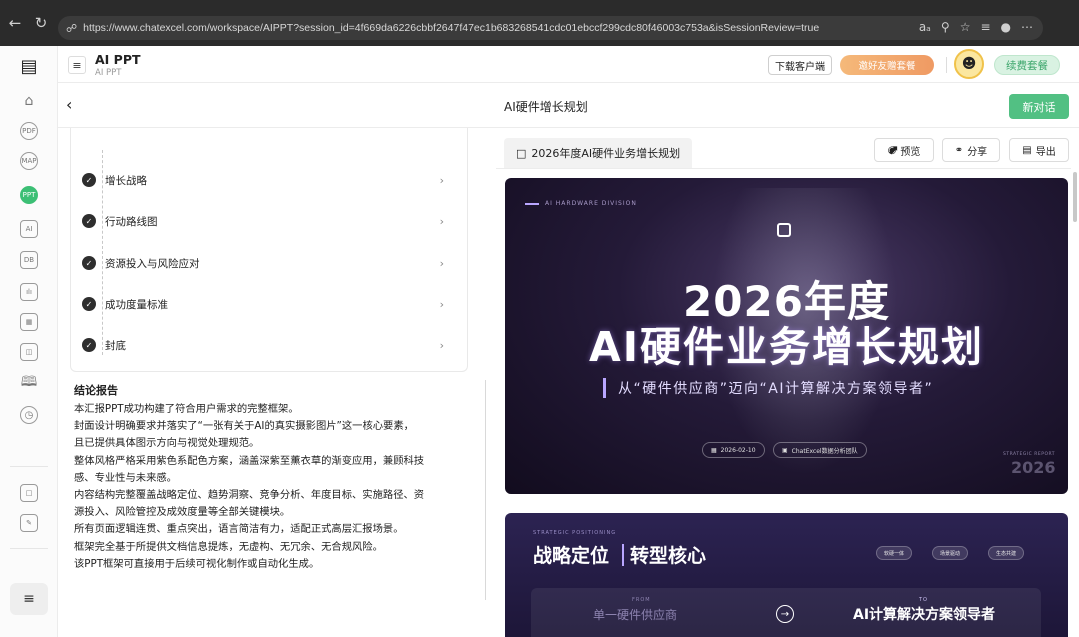 The height and width of the screenshot is (637, 1079). Describe the element at coordinates (546, 107) in the screenshot. I see `document-title: AI硬件增长规划` at that location.